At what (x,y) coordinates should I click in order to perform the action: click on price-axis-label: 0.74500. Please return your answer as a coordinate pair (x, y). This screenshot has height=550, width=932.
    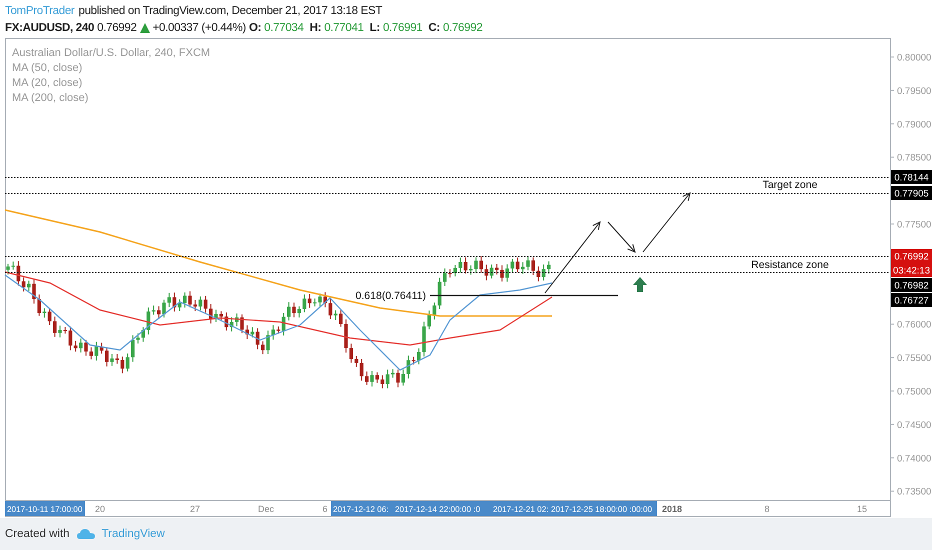
    Looking at the image, I should click on (914, 425).